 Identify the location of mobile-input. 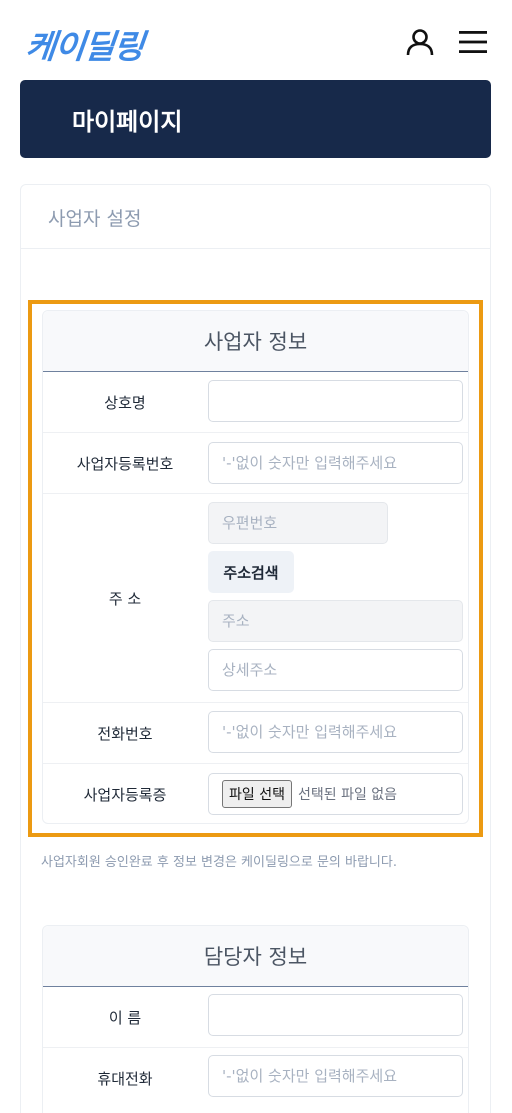
(335, 1076).